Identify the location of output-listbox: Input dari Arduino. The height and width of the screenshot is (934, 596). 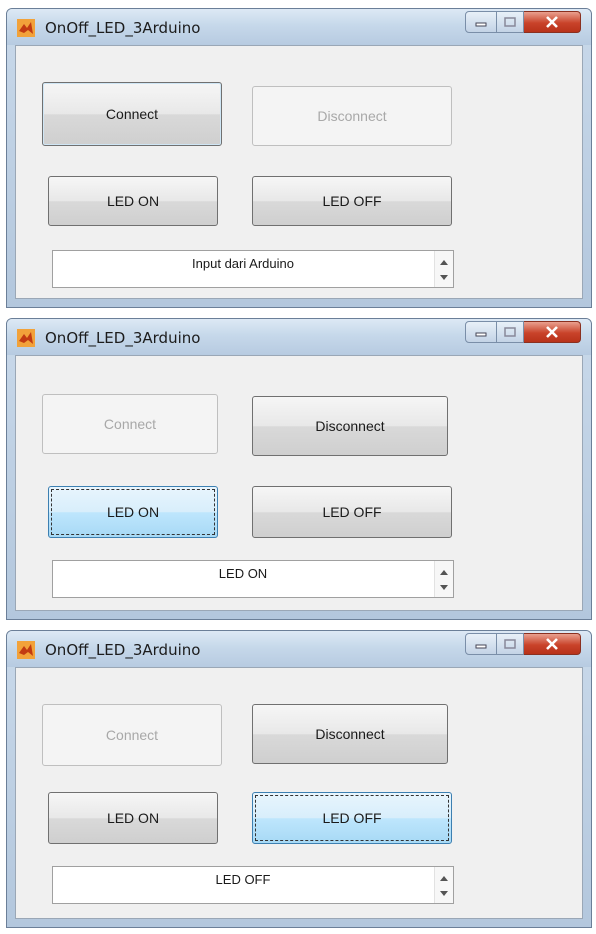
(253, 269).